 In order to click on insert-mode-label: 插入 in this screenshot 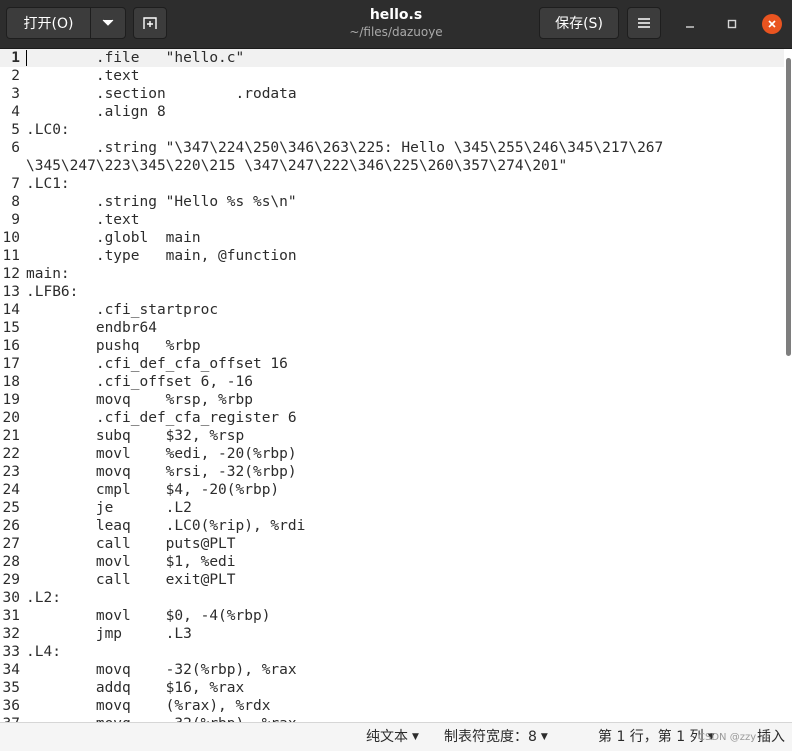, I will do `click(771, 737)`.